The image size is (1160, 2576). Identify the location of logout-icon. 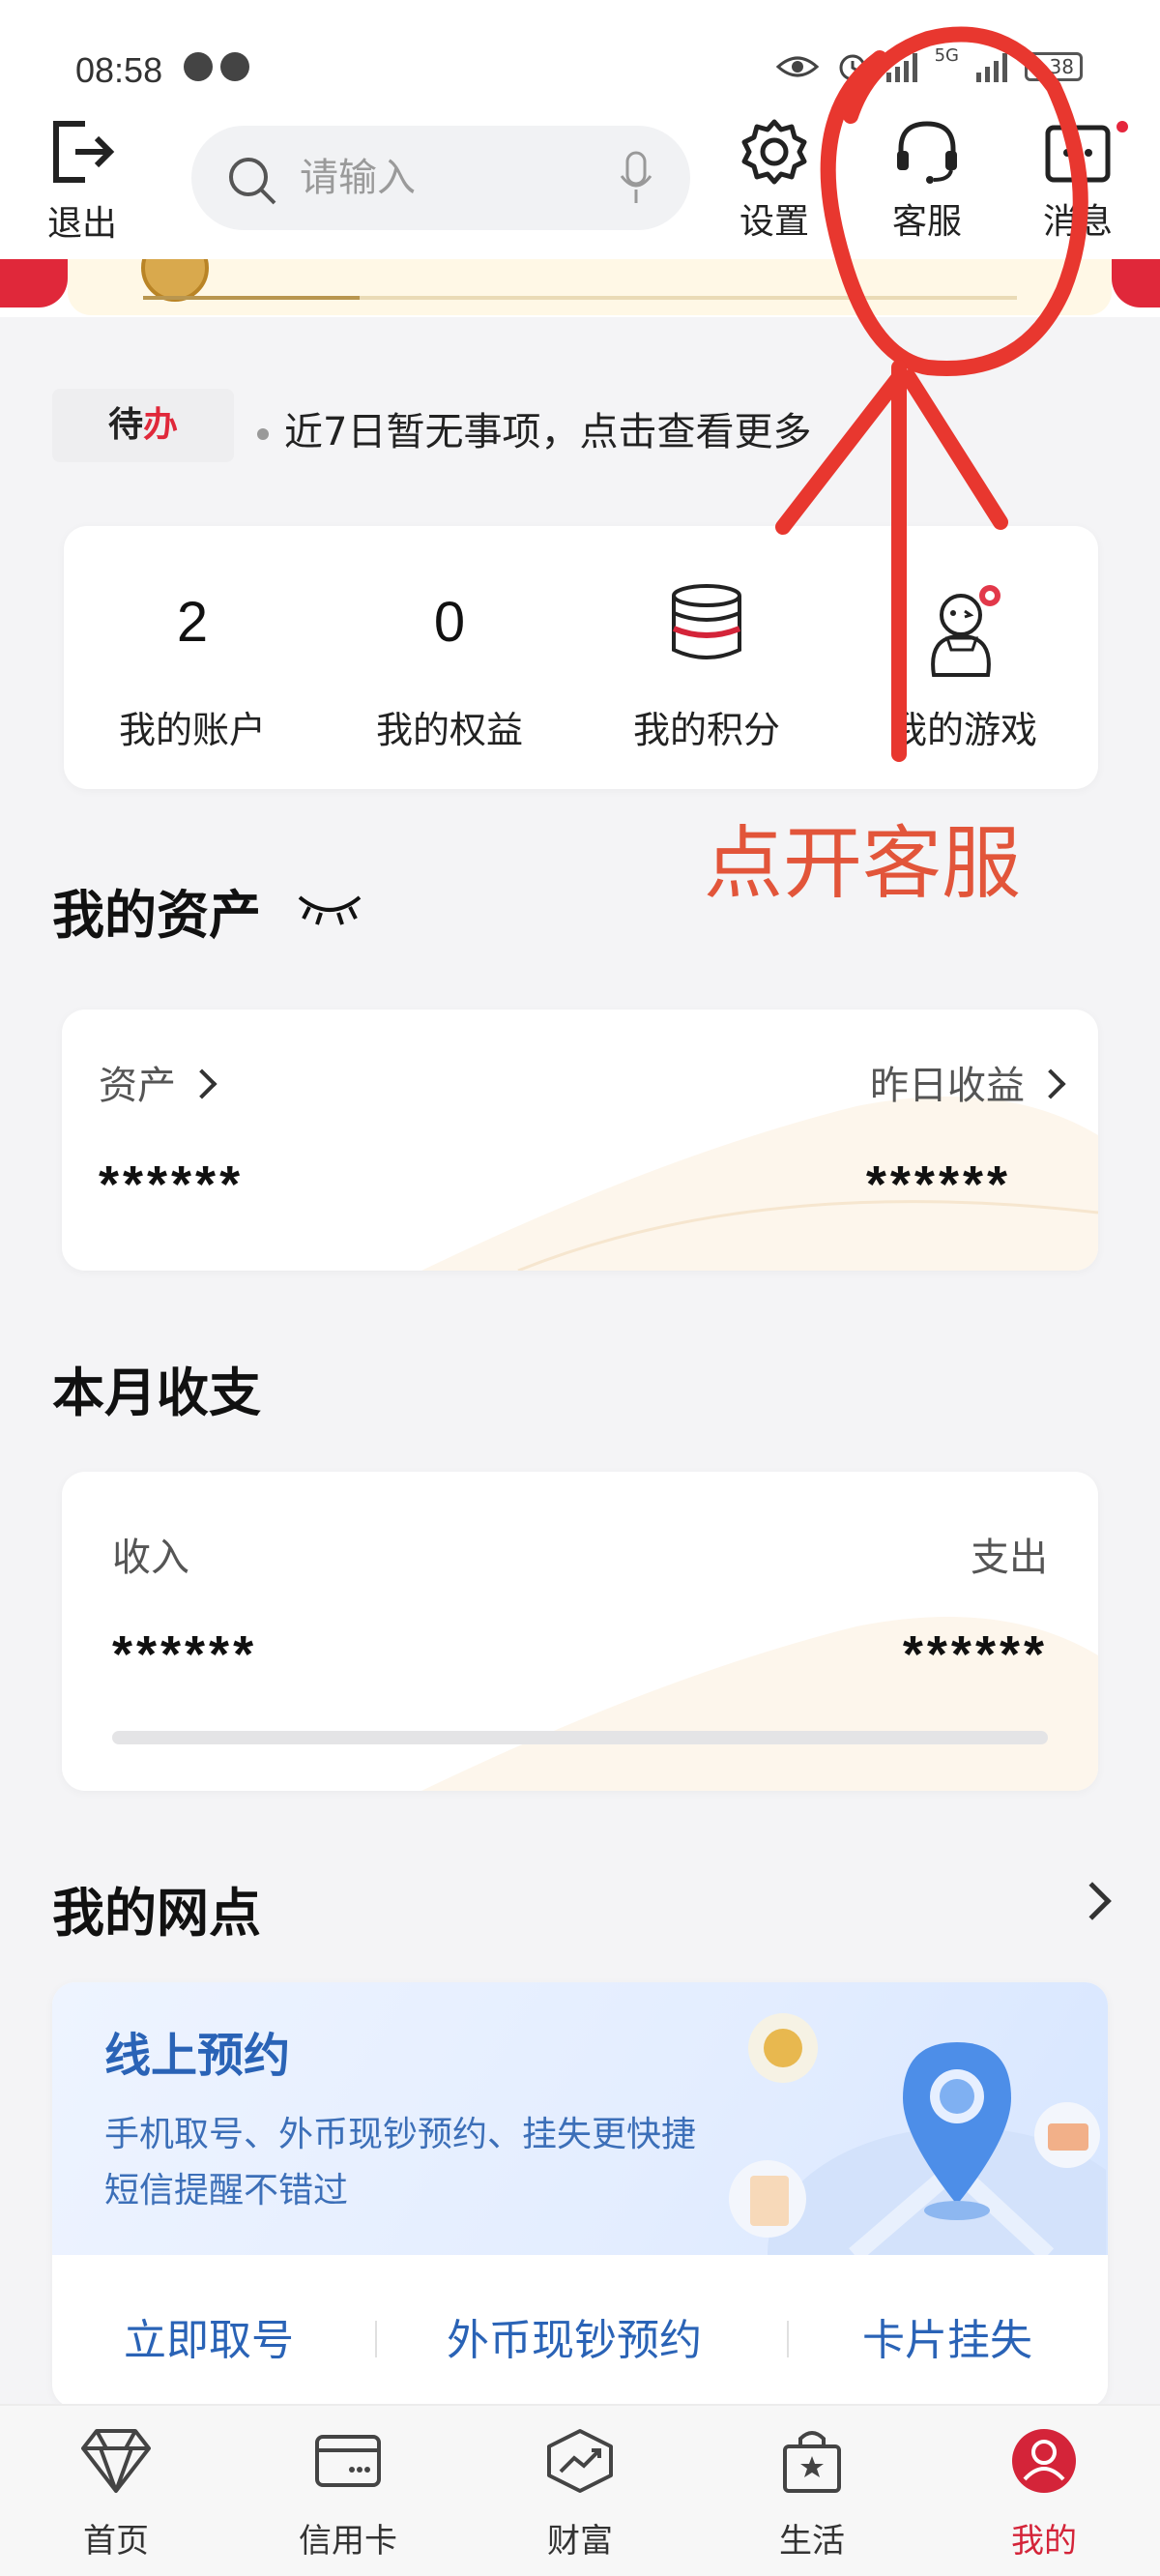
(84, 152).